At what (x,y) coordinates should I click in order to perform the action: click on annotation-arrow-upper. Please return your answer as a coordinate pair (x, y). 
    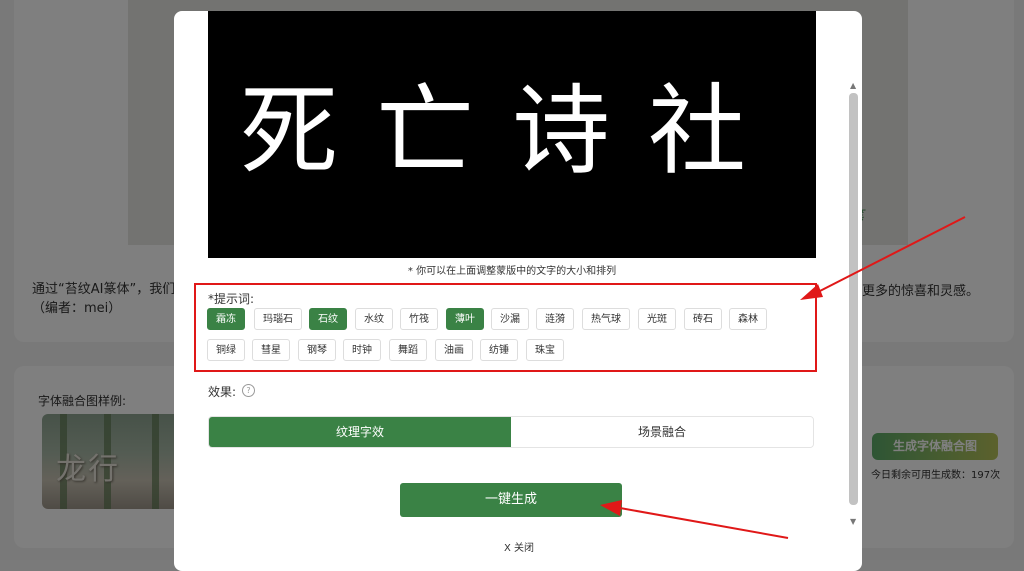
    Looking at the image, I should click on (890, 255).